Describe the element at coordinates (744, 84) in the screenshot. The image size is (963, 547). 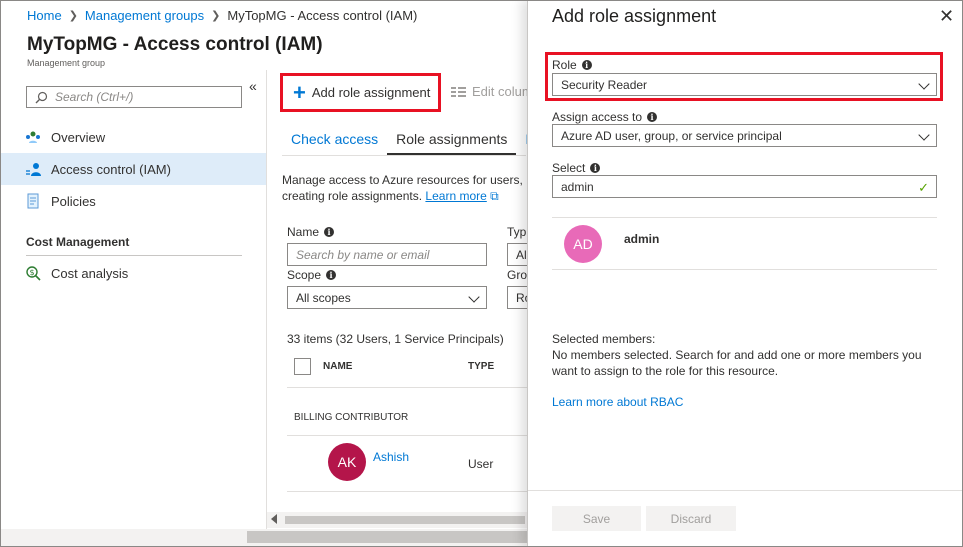
I see `role-dropdown: Security Reader` at that location.